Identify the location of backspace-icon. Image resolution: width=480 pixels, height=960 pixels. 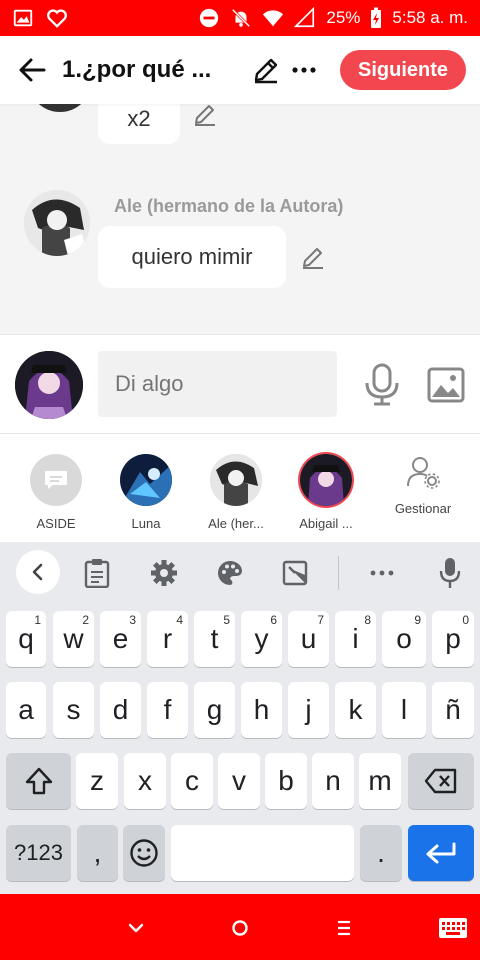
(440, 781).